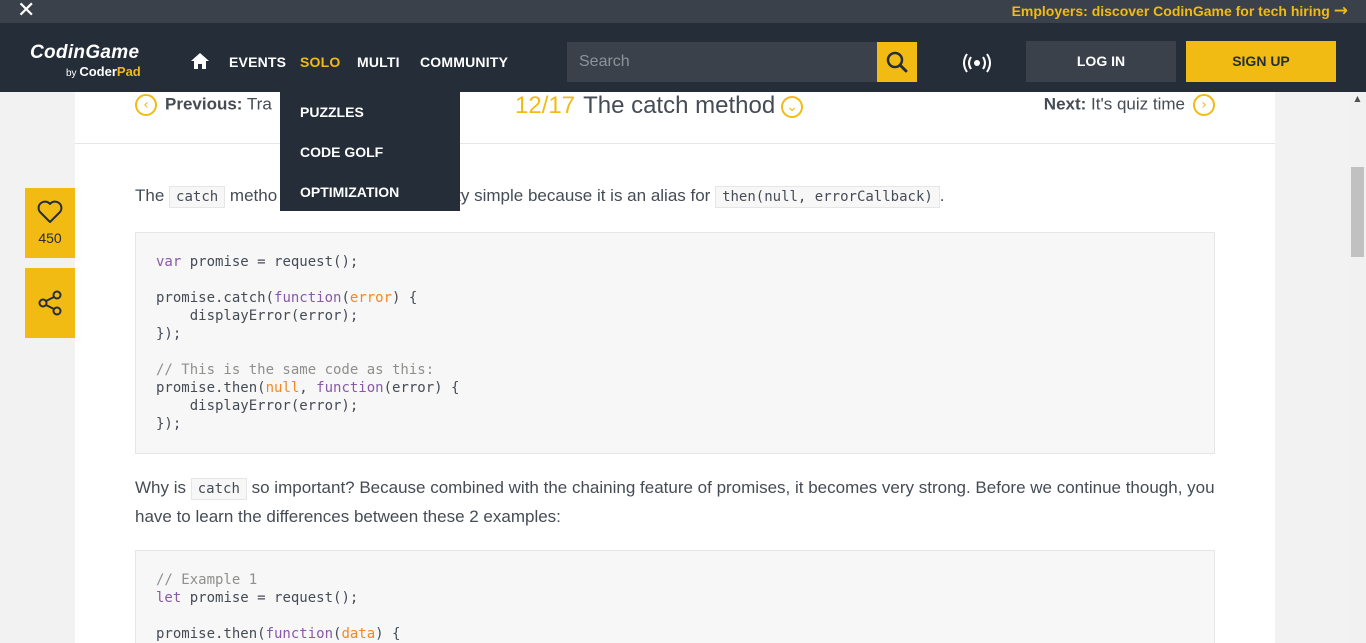 The width and height of the screenshot is (1366, 643). I want to click on lesson-title-text: The catch method, so click(679, 105).